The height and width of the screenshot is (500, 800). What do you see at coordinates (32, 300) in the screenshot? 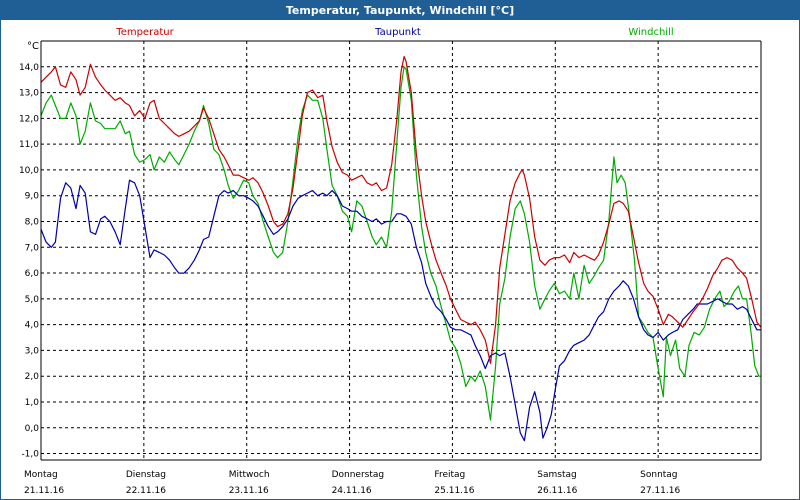
I see `y-tick-label: 5,0` at bounding box center [32, 300].